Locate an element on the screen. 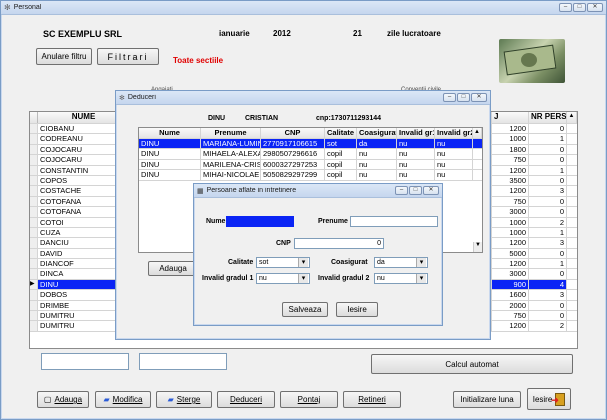 Image resolution: width=607 pixels, height=420 pixels. d-cell-coasigurat: da is located at coordinates (377, 144).